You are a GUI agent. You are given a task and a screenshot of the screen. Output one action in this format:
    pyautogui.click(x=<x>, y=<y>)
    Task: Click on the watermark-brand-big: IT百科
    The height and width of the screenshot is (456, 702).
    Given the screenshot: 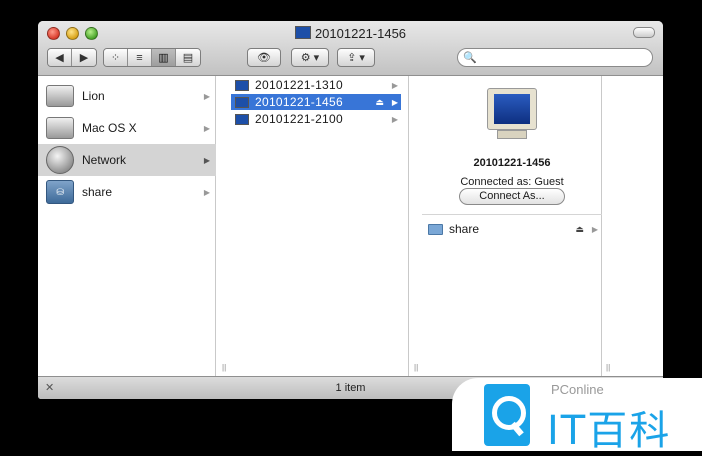 What is the action you would take?
    pyautogui.click(x=609, y=431)
    